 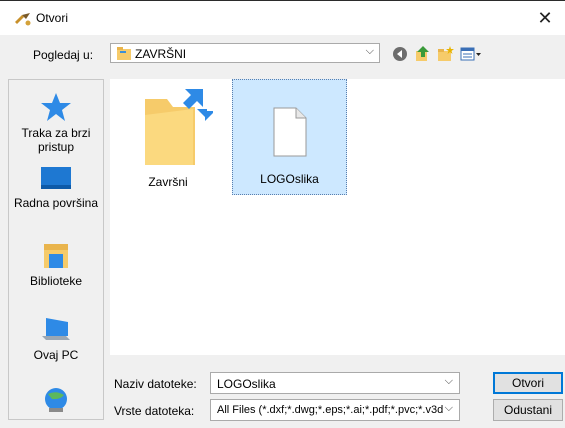 What do you see at coordinates (528, 383) in the screenshot?
I see `open-button: Otvori` at bounding box center [528, 383].